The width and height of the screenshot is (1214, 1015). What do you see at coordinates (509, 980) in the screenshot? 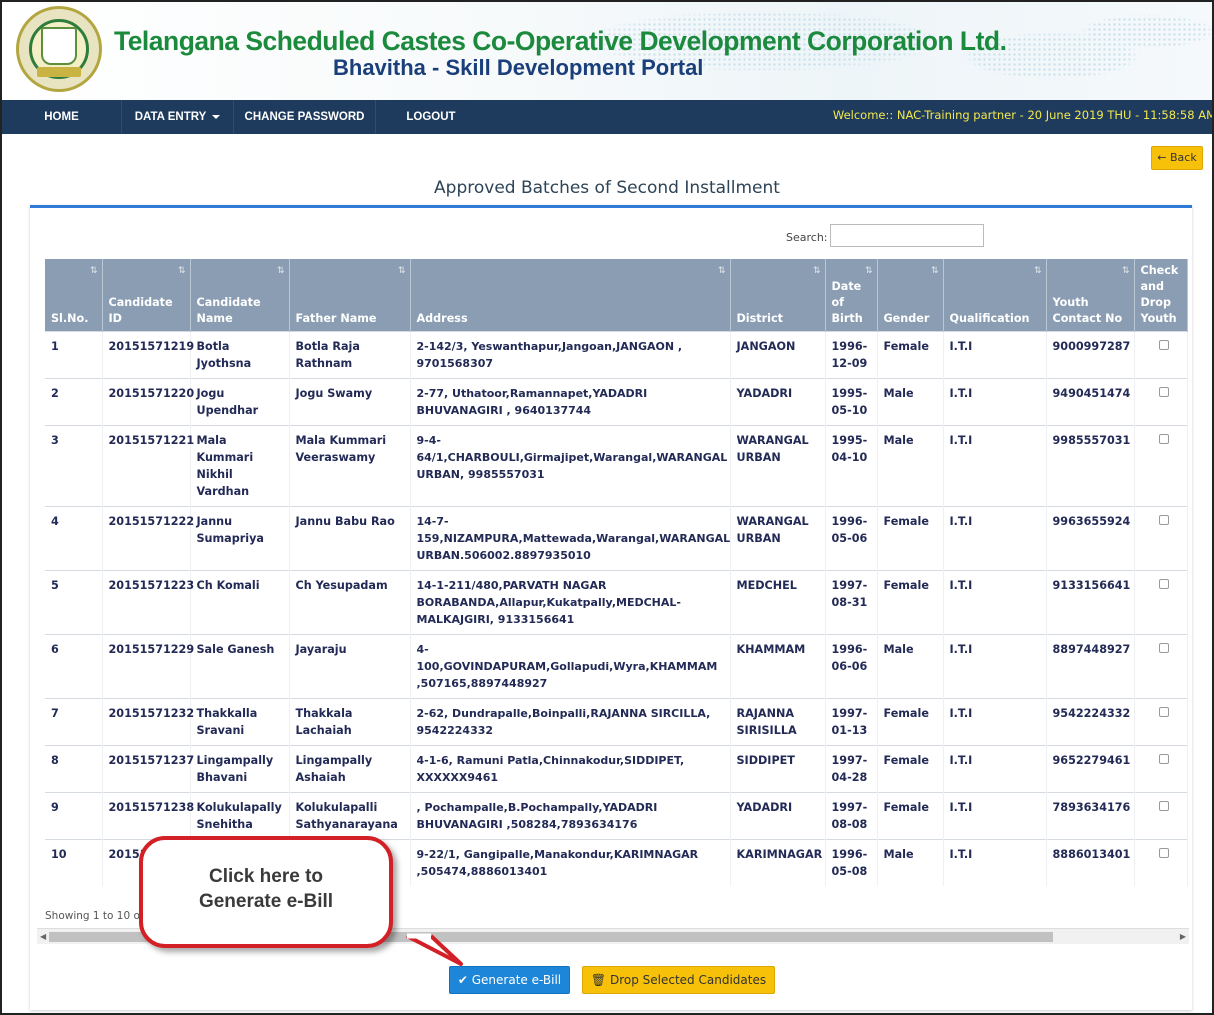
I see `generate-ebill-button: ✔ Generate e-Bill` at bounding box center [509, 980].